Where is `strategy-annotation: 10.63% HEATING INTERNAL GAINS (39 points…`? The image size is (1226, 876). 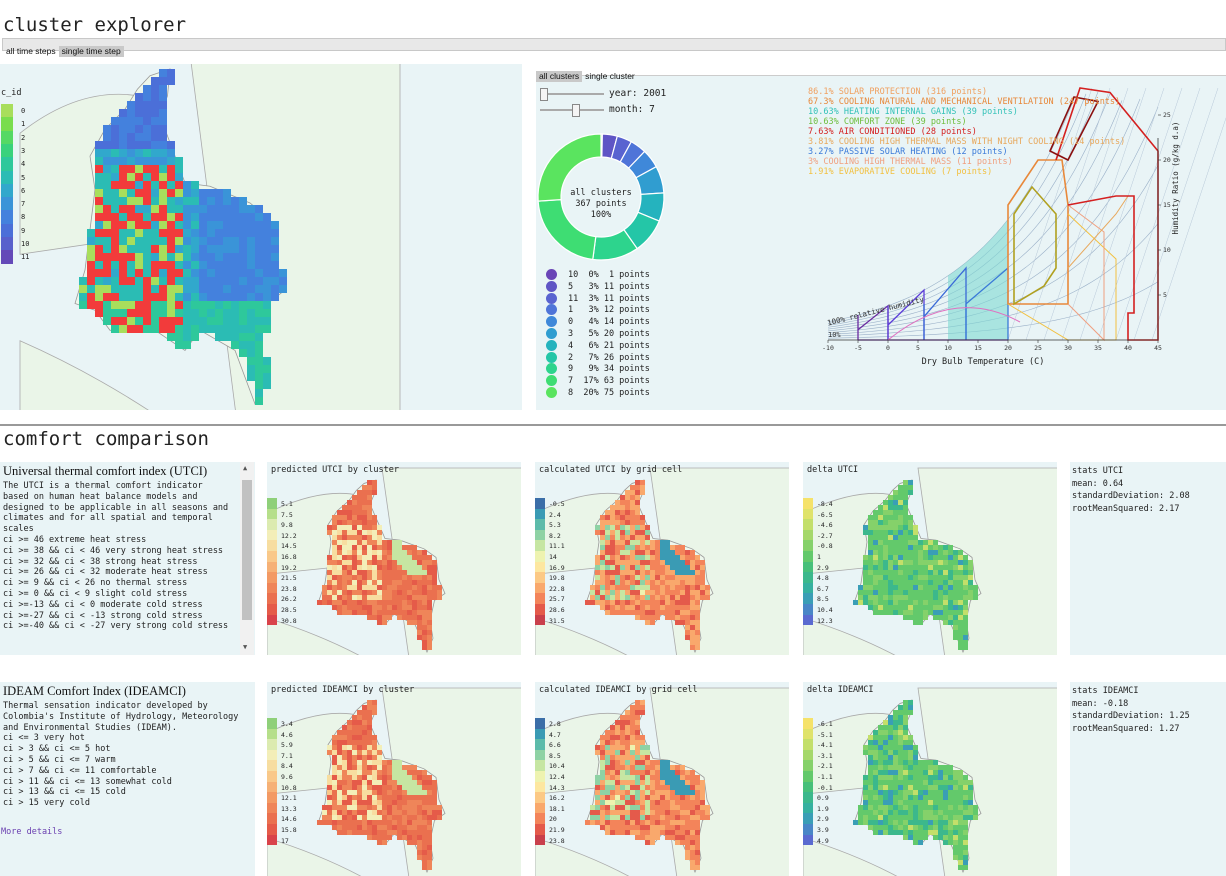 strategy-annotation: 10.63% HEATING INTERNAL GAINS (39 points… is located at coordinates (913, 112).